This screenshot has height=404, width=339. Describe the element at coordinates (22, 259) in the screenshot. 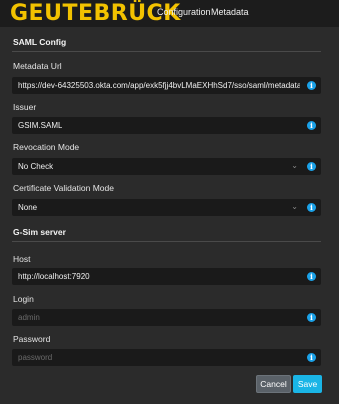

I see `host-label: Host` at that location.